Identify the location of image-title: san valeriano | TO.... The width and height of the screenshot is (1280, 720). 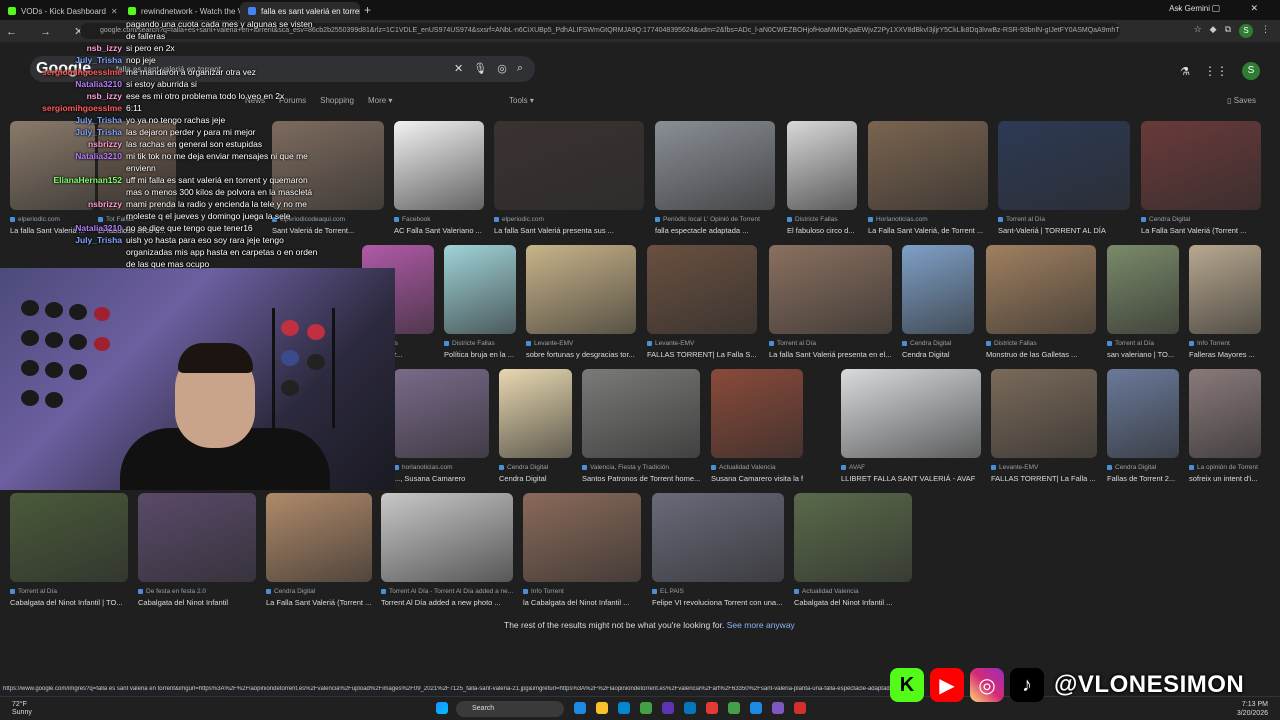
(1143, 354).